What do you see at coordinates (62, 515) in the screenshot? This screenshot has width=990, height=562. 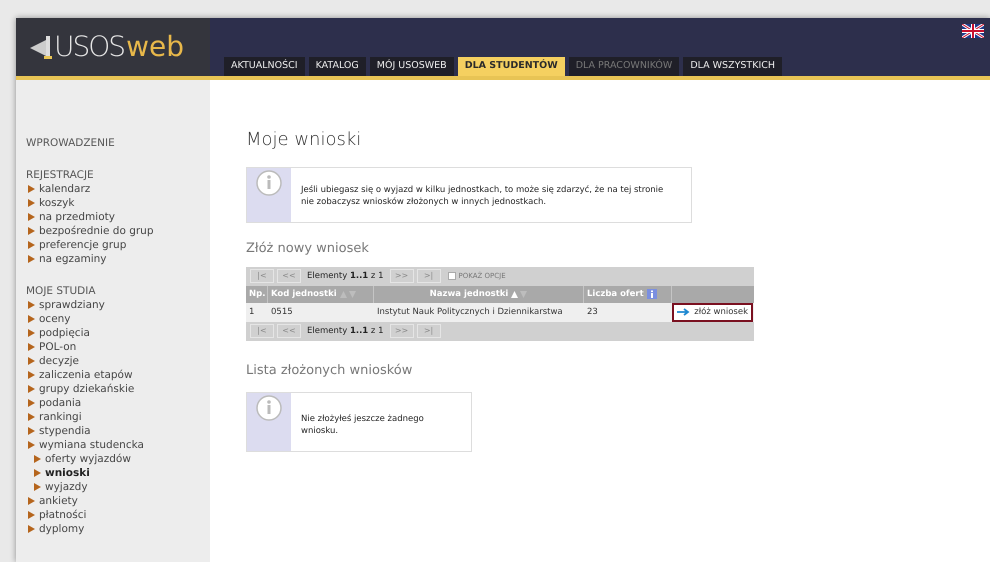 I see `sidebar-link: płatności` at bounding box center [62, 515].